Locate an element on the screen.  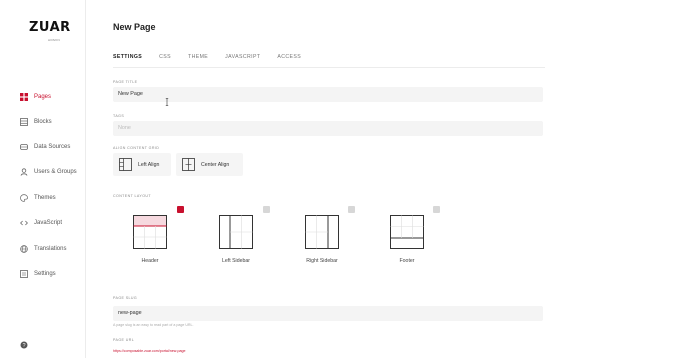
database-icon is located at coordinates (24, 147).